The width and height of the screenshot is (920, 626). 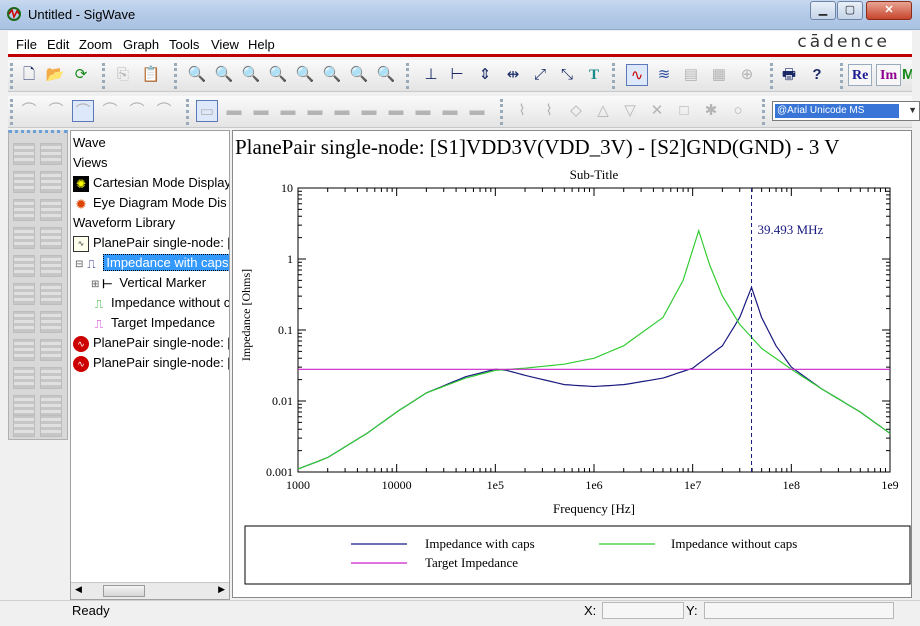 What do you see at coordinates (95, 44) in the screenshot?
I see `menu-zoom: Zoom` at bounding box center [95, 44].